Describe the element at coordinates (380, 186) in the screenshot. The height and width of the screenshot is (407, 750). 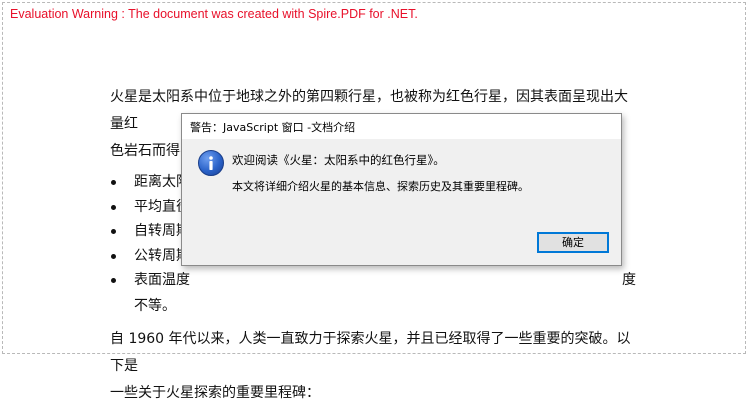
I see `dialog-message-line-2: 本文将详细介绍火星的基本信息、探索历史及其重要里程碑。` at that location.